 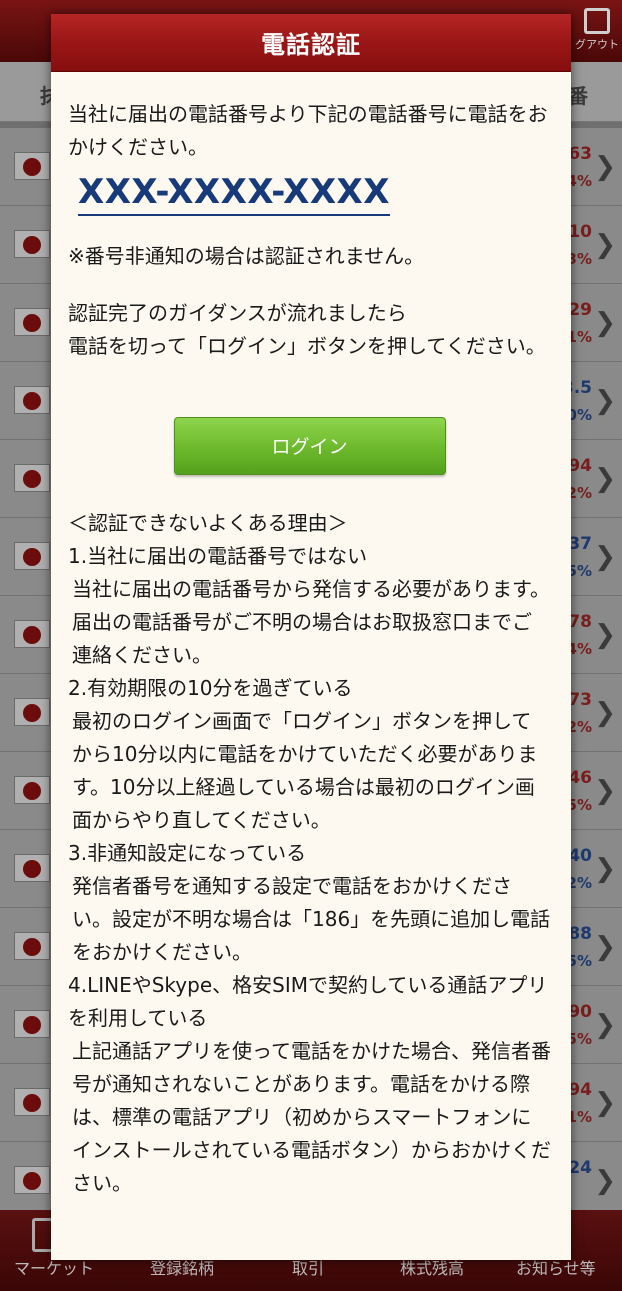 I want to click on login-button: ログイン, so click(x=309, y=446).